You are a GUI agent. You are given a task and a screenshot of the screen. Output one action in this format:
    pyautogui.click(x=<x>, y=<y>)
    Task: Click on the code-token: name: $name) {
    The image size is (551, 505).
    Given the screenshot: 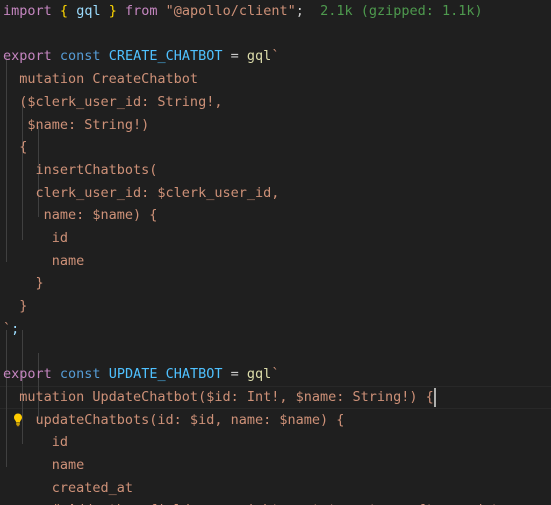 What is the action you would take?
    pyautogui.click(x=80, y=215)
    